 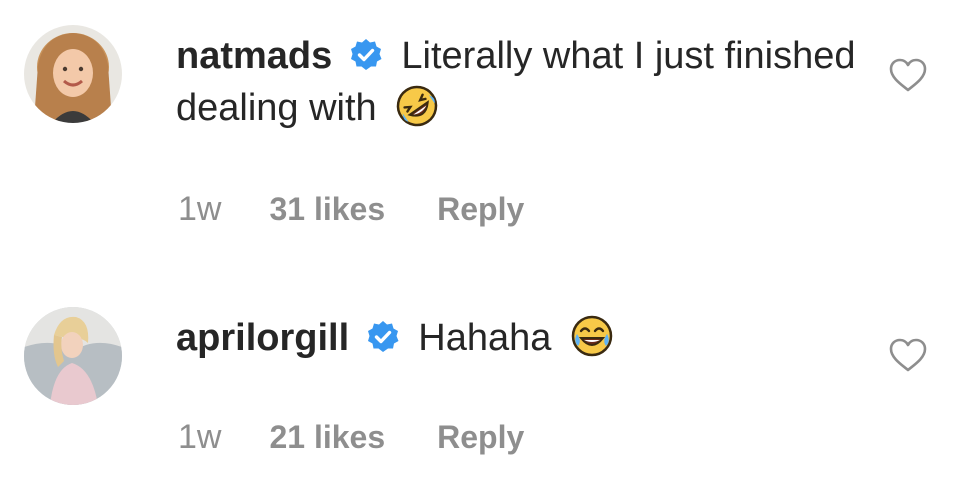 I want to click on comment-meta: 1w 31 likes Reply, so click(x=351, y=209).